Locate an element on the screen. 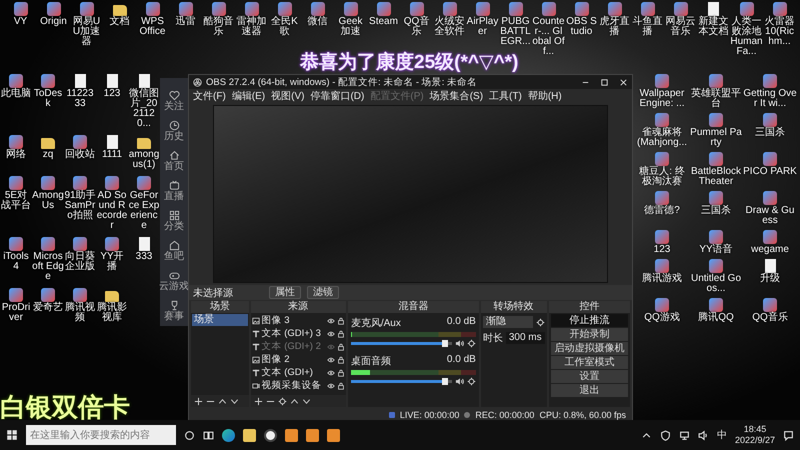 The height and width of the screenshot is (450, 800). move-up-icon is located at coordinates (294, 401).